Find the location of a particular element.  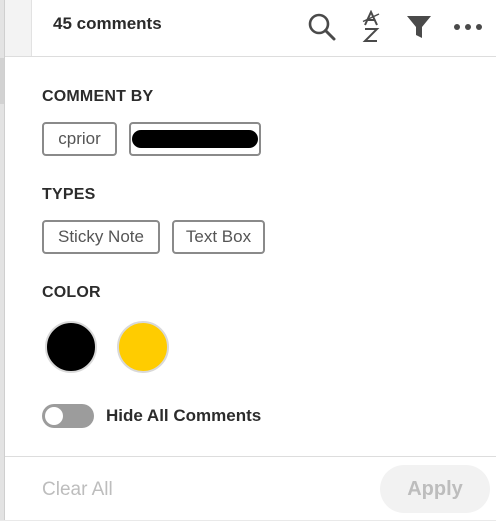

more-options-icon is located at coordinates (468, 27).